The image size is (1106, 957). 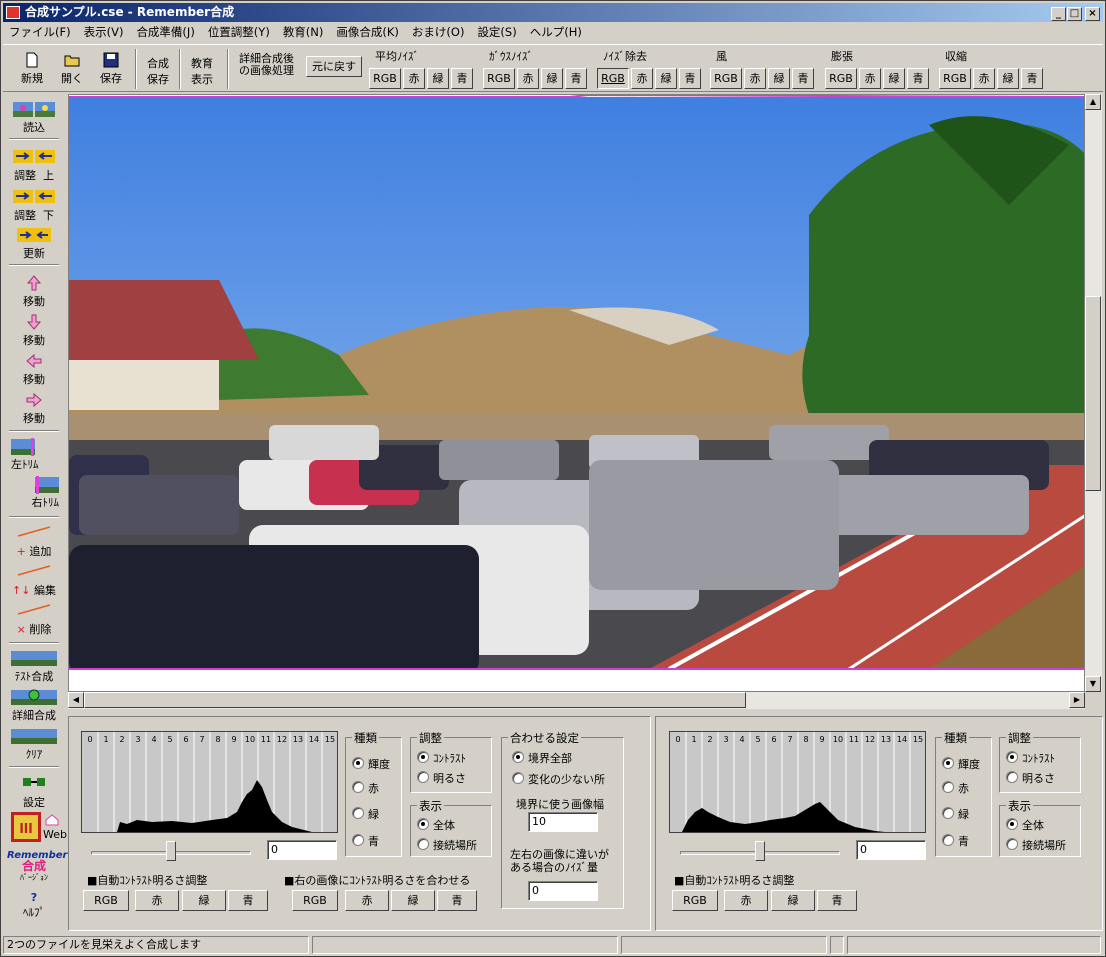 What do you see at coordinates (111, 69) in the screenshot?
I see `save-button: 保存` at bounding box center [111, 69].